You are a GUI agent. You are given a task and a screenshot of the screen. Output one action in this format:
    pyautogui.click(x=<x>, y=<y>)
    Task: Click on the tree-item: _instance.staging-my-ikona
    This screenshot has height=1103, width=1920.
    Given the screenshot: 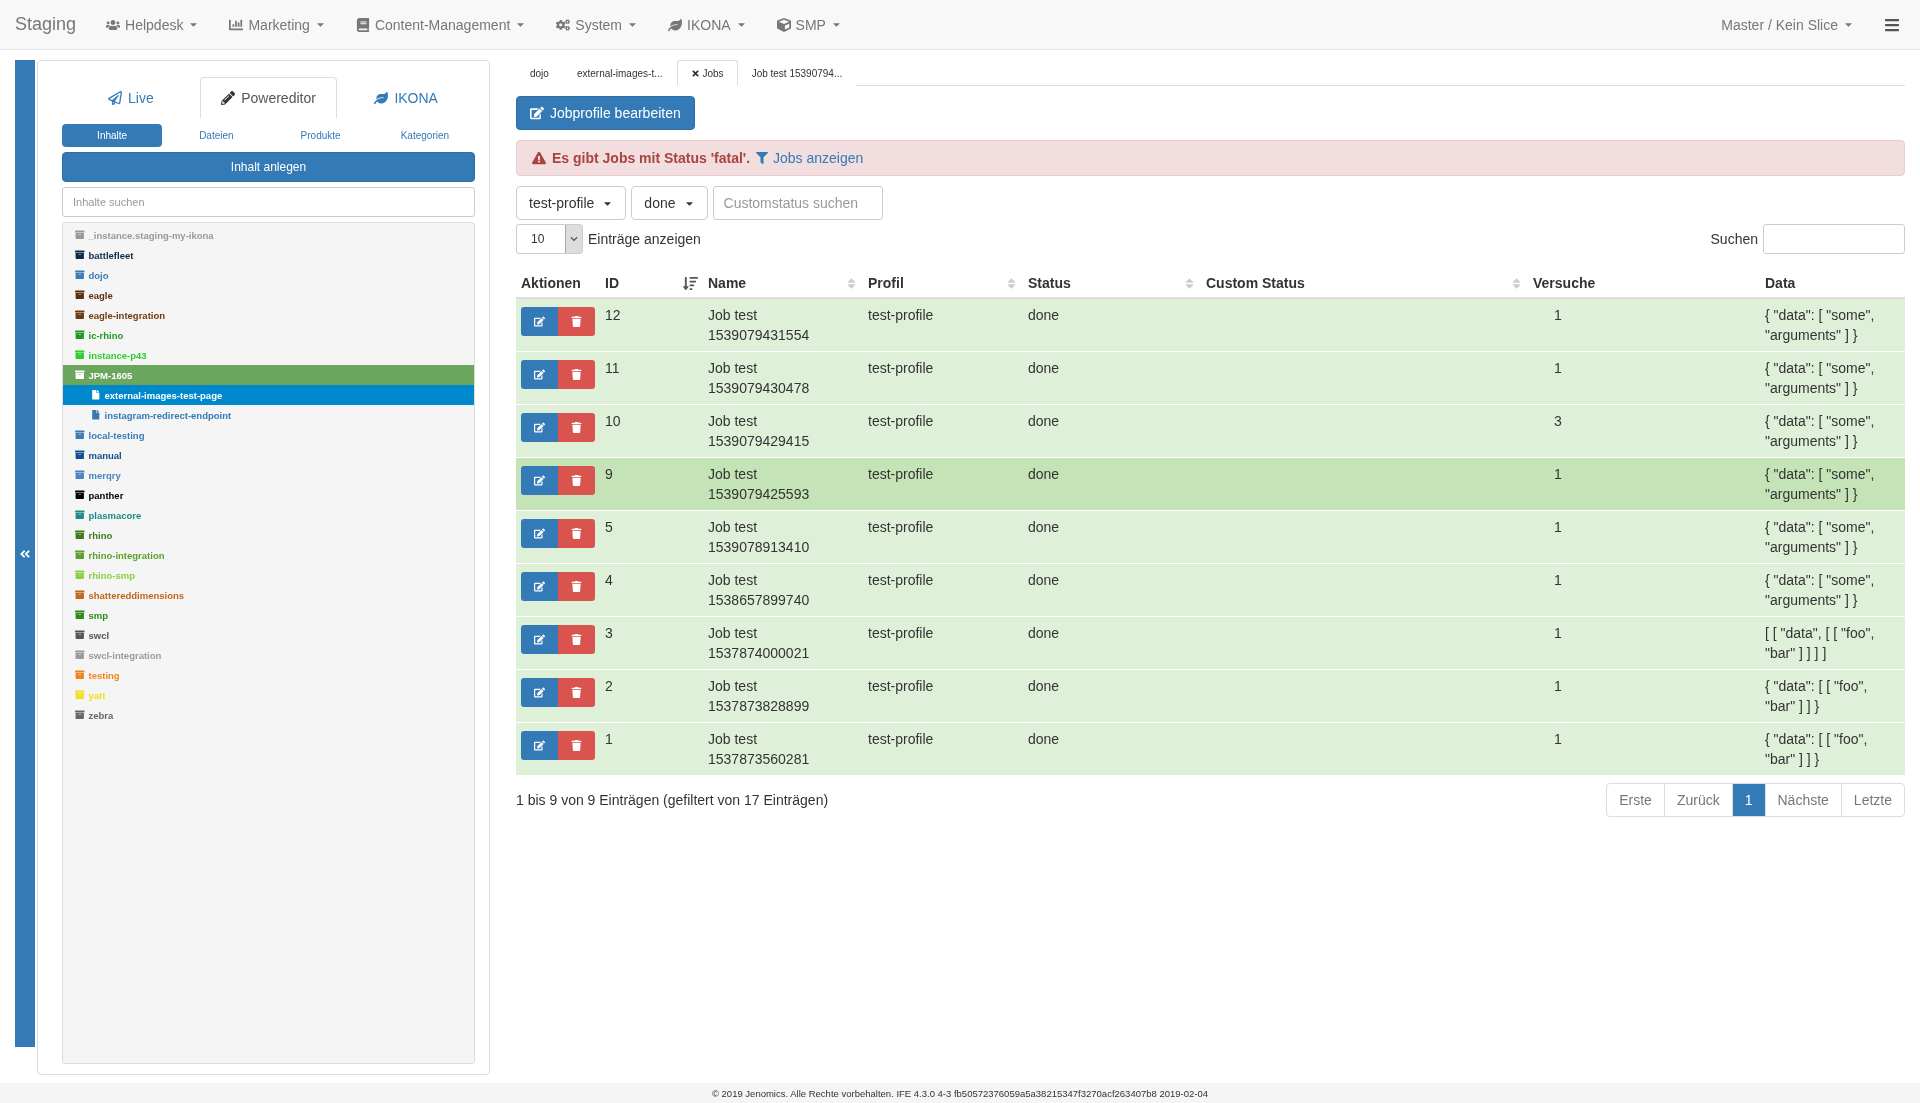 What is the action you would take?
    pyautogui.click(x=268, y=235)
    